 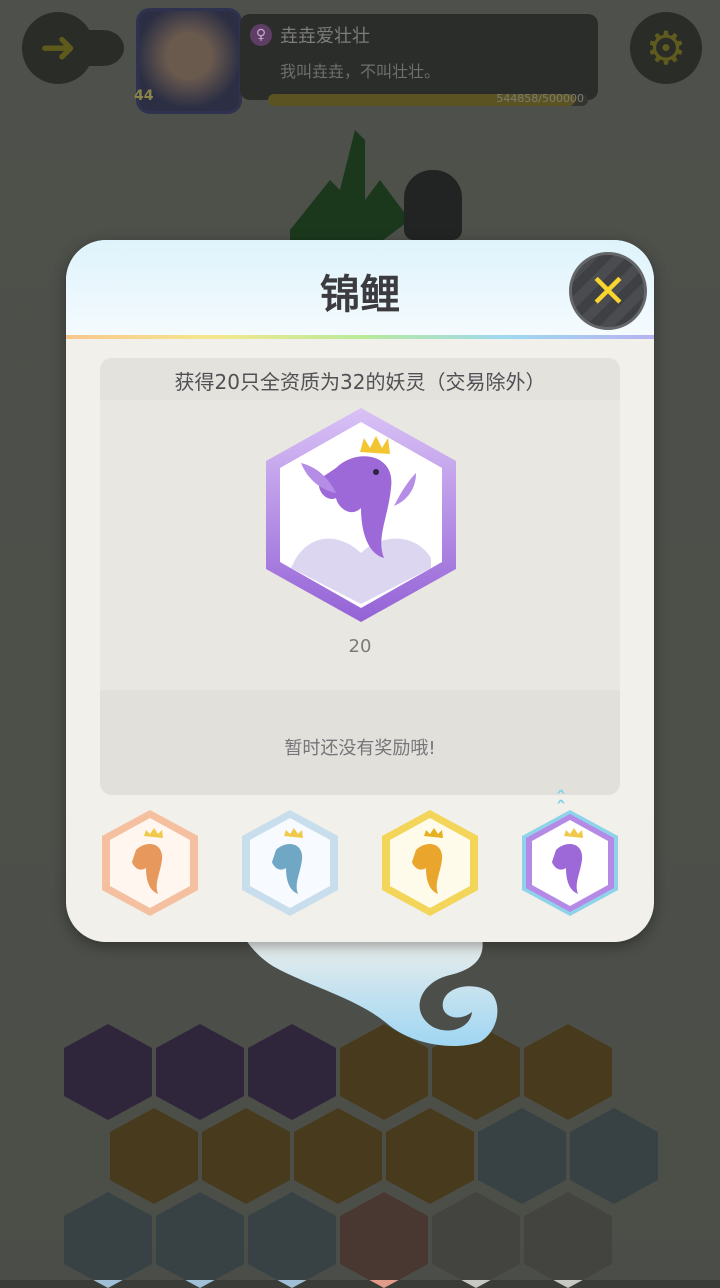 What do you see at coordinates (144, 96) in the screenshot?
I see `player-level: 44` at bounding box center [144, 96].